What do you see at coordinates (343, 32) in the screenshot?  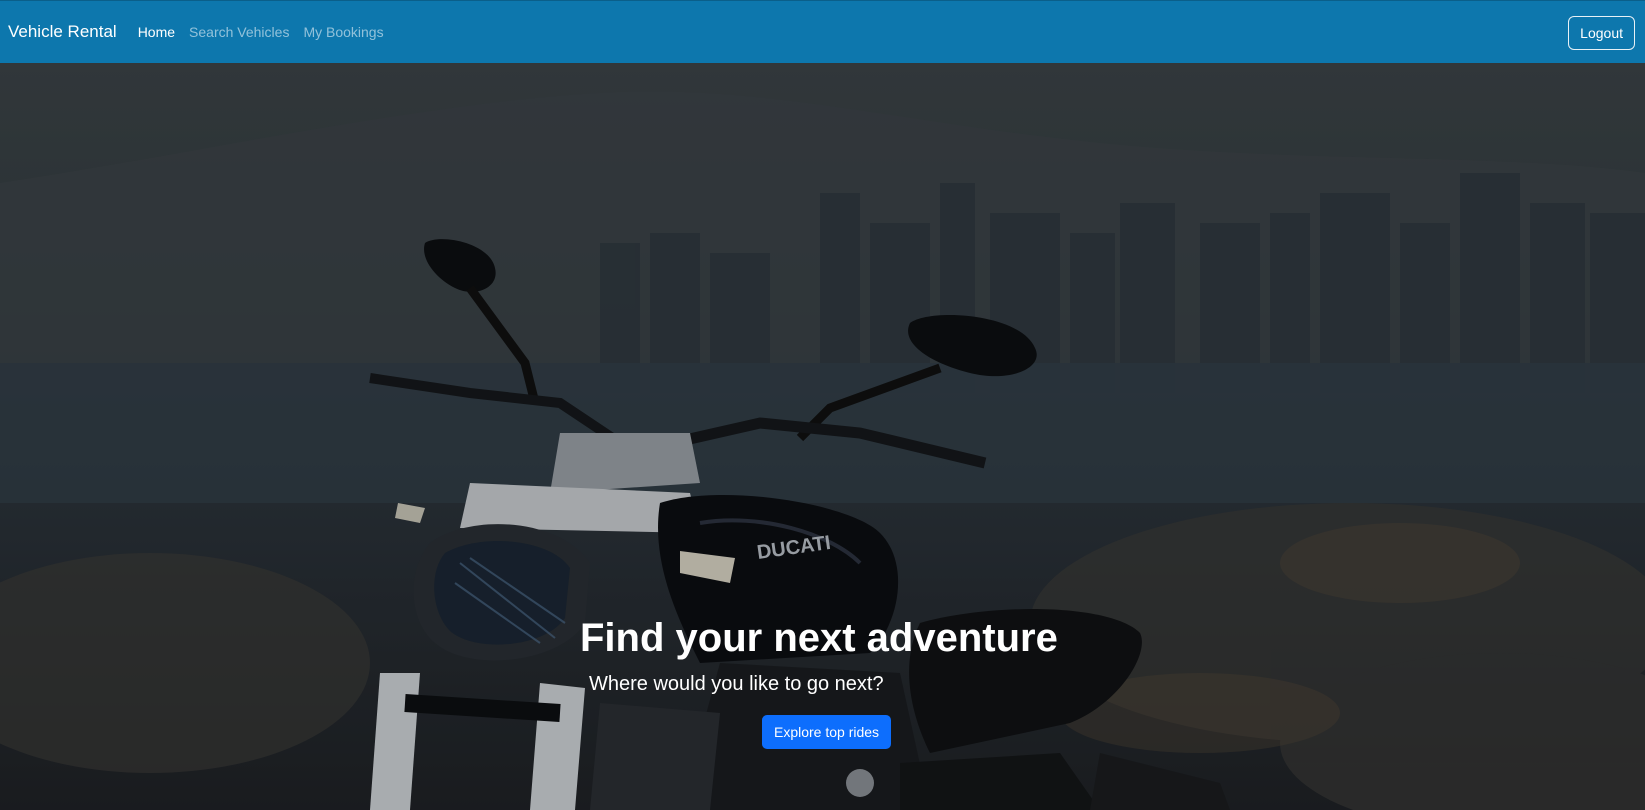 I see `nav-link-my-bookings: My Bookings` at bounding box center [343, 32].